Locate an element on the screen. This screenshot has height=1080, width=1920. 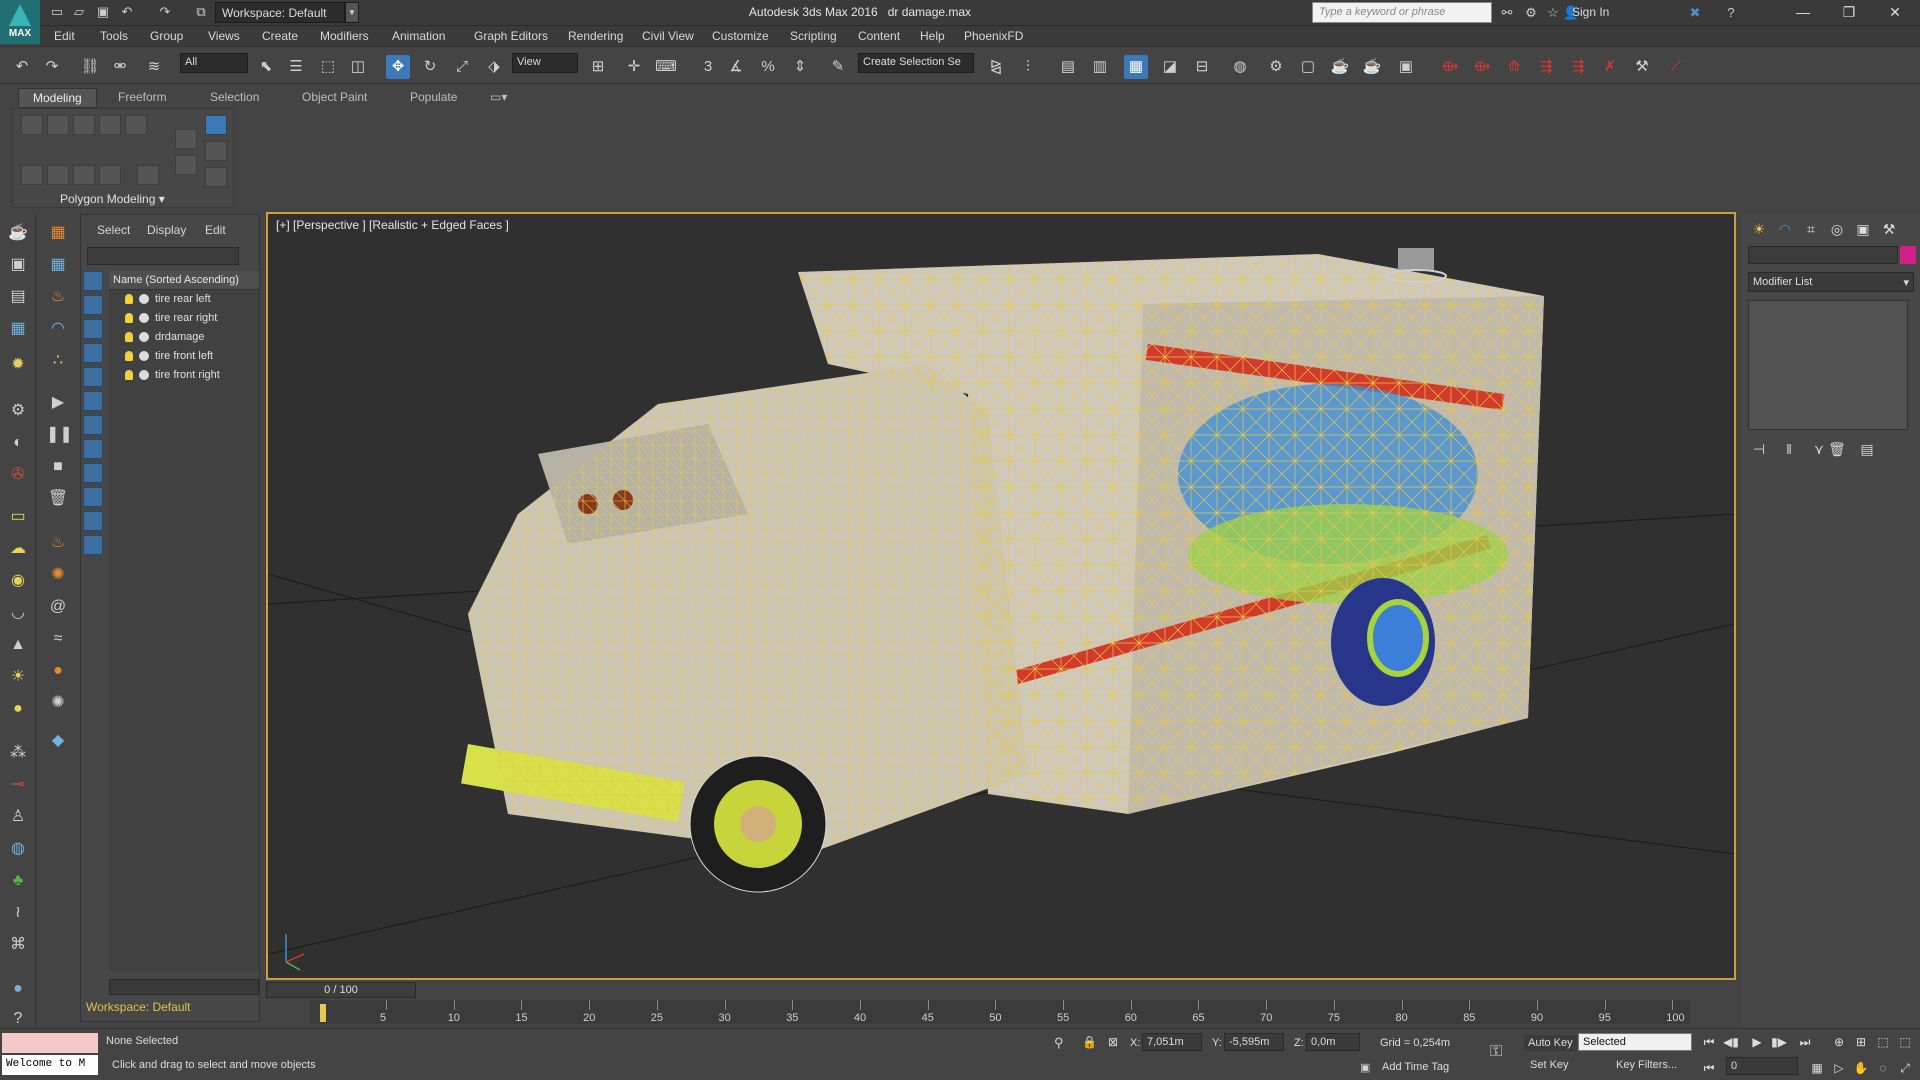
explorer-menu-display: Display is located at coordinates (166, 230).